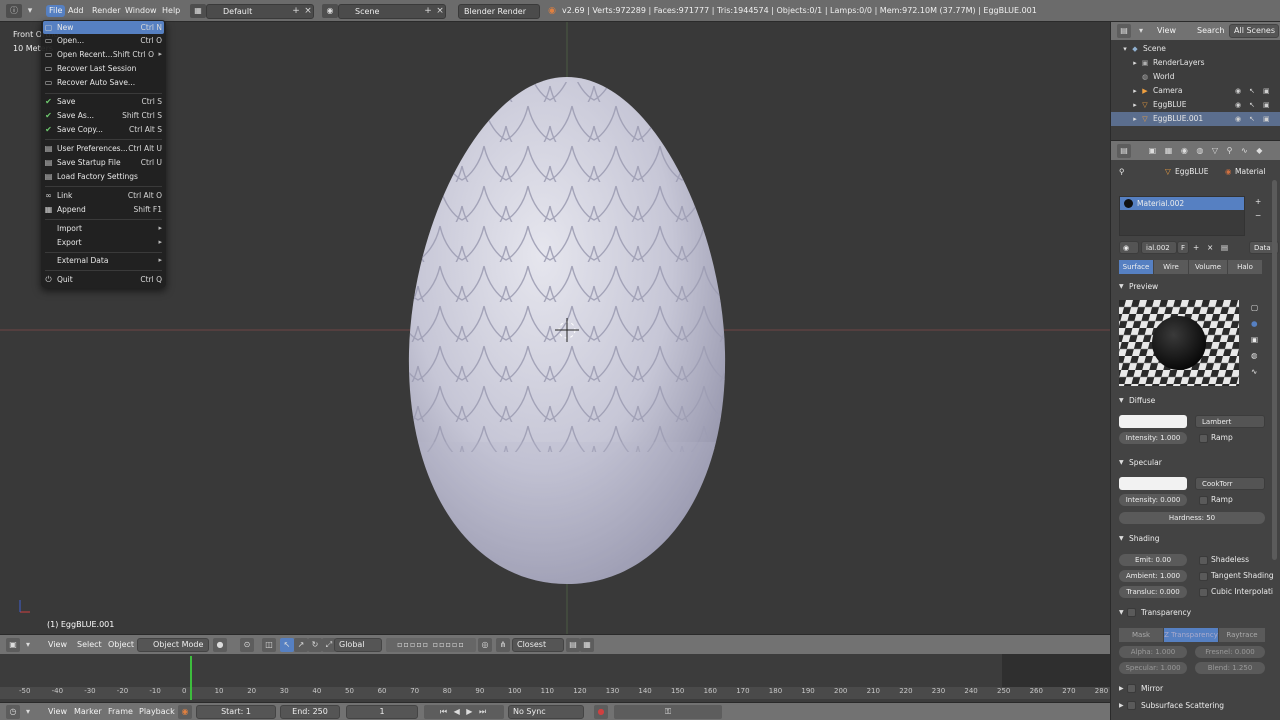  What do you see at coordinates (1203, 576) in the screenshot?
I see `tangent-shading-checkbox` at bounding box center [1203, 576].